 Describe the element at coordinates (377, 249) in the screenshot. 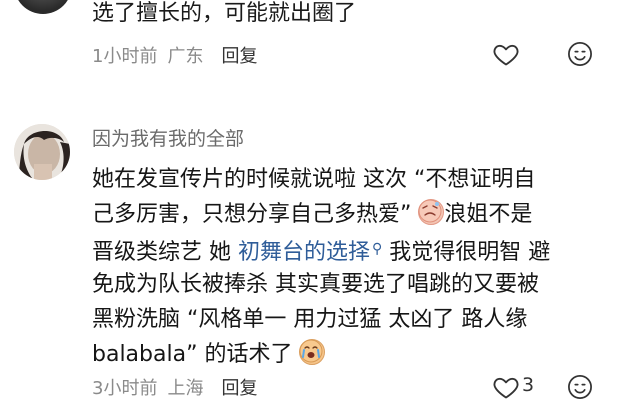

I see `search-icon: ⚲` at that location.